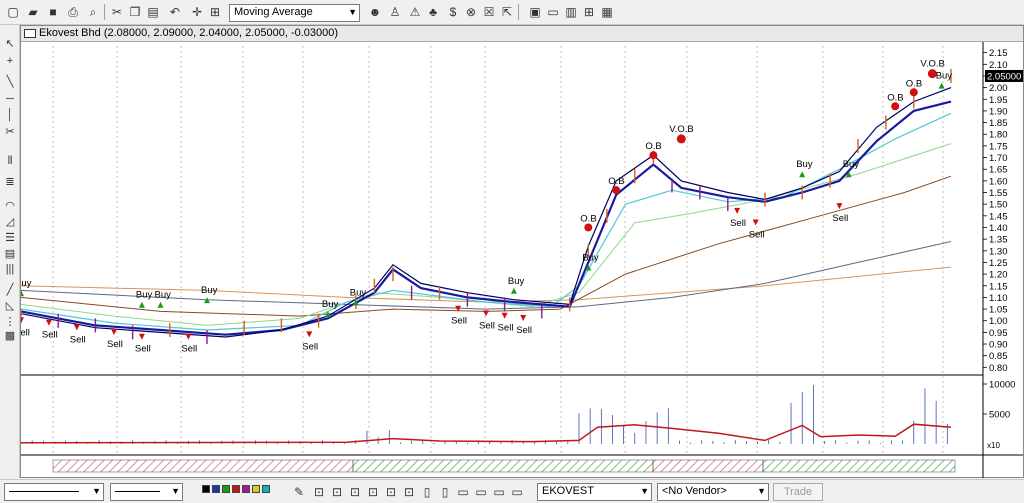 This screenshot has height=503, width=1024. I want to click on color-swatch-blue, so click(216, 489).